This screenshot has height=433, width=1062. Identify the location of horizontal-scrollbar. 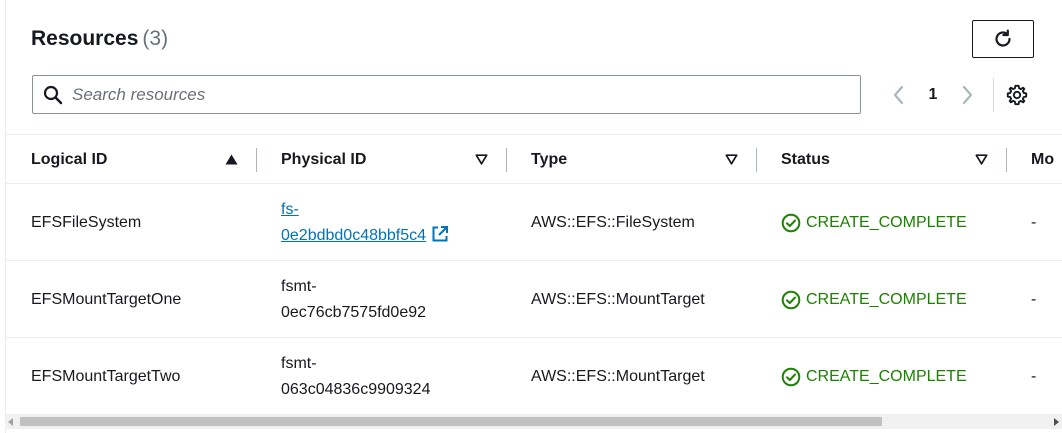
(533, 421).